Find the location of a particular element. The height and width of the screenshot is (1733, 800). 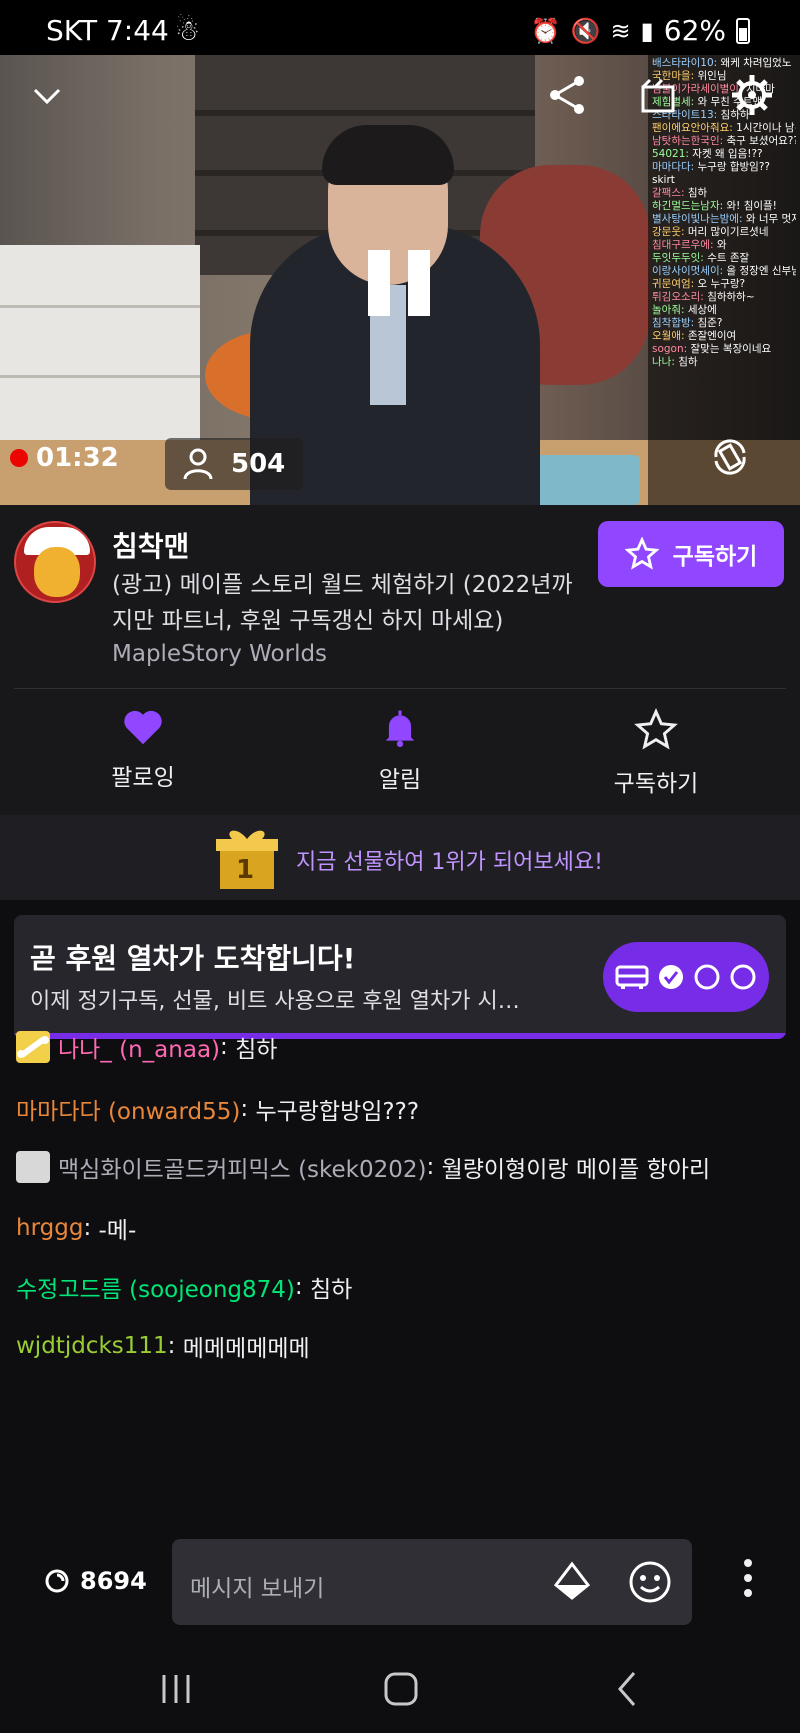

chat-username: 마마다다 (onward55) is located at coordinates (128, 1109).